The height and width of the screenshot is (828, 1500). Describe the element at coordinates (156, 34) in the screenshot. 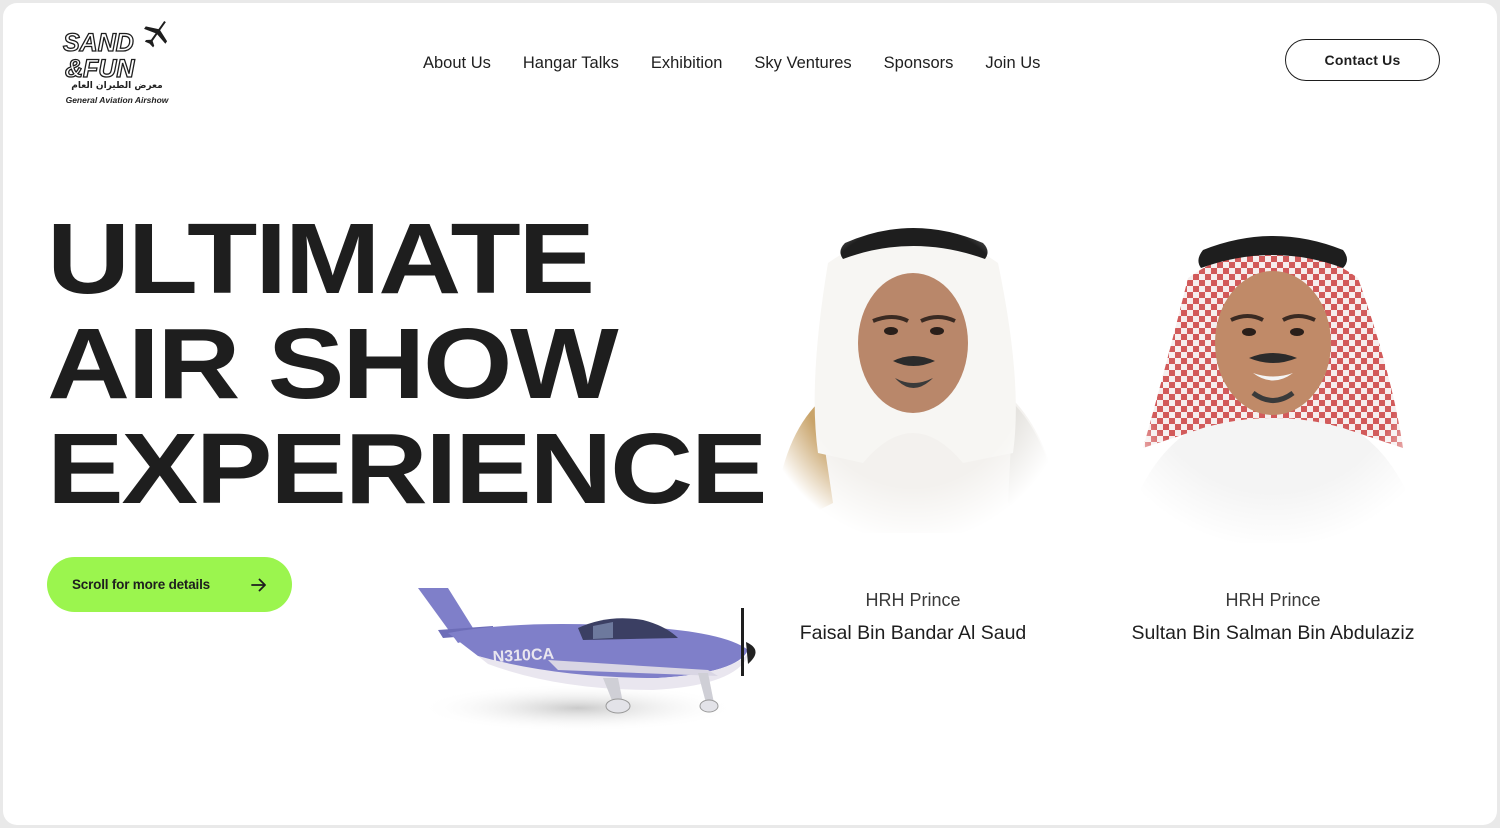

I see `airplane-icon` at that location.